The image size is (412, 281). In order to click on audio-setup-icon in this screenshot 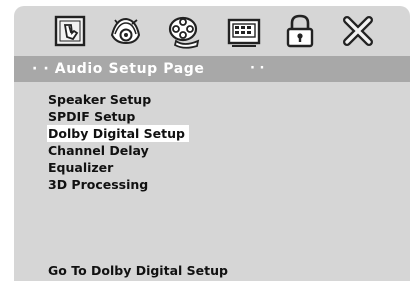, I will do `click(126, 31)`.